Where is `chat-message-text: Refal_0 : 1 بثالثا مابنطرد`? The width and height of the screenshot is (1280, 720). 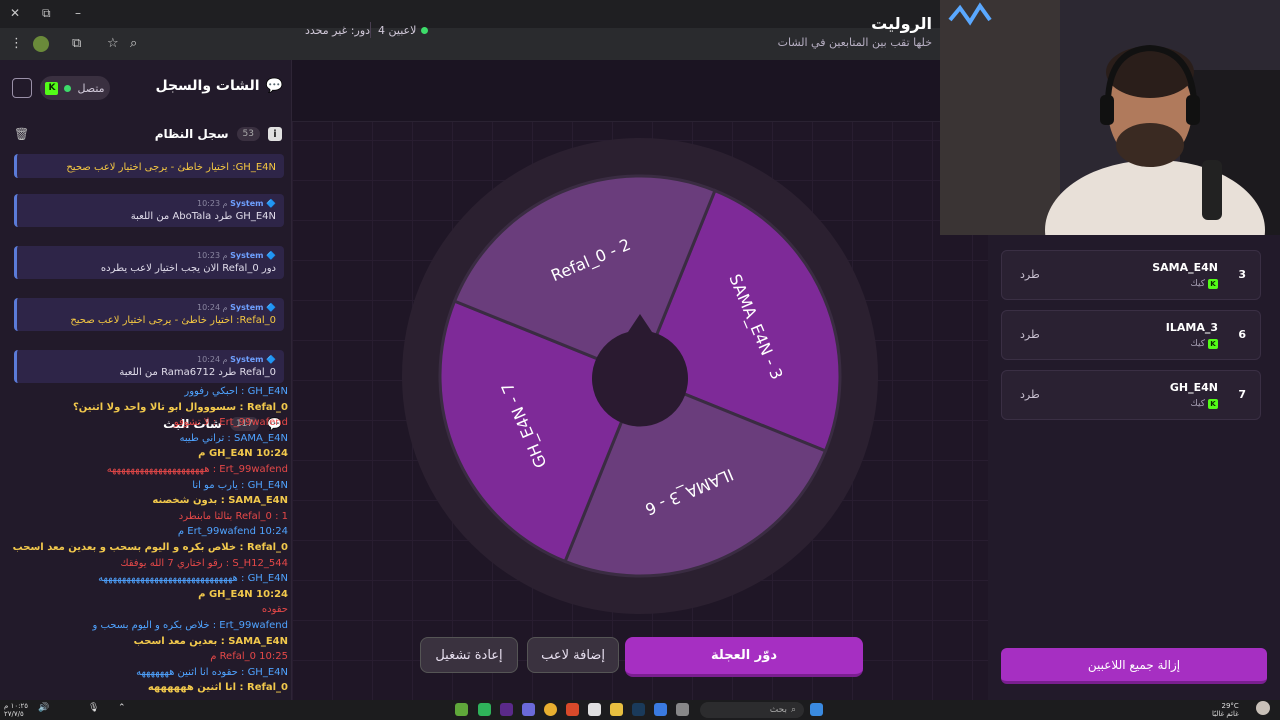
chat-message-text: Refal_0 : 1 بثالثا مابنطرد is located at coordinates (233, 516).